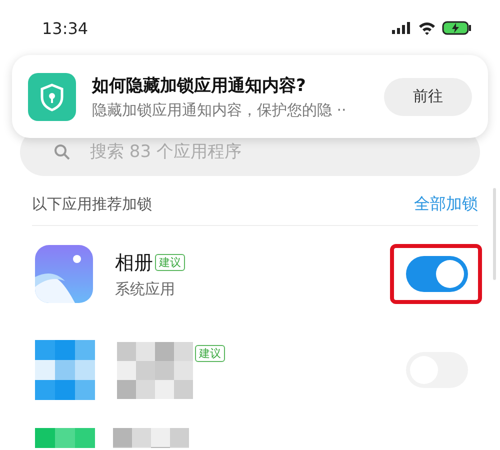  What do you see at coordinates (402, 28) in the screenshot?
I see `signal-icon` at bounding box center [402, 28].